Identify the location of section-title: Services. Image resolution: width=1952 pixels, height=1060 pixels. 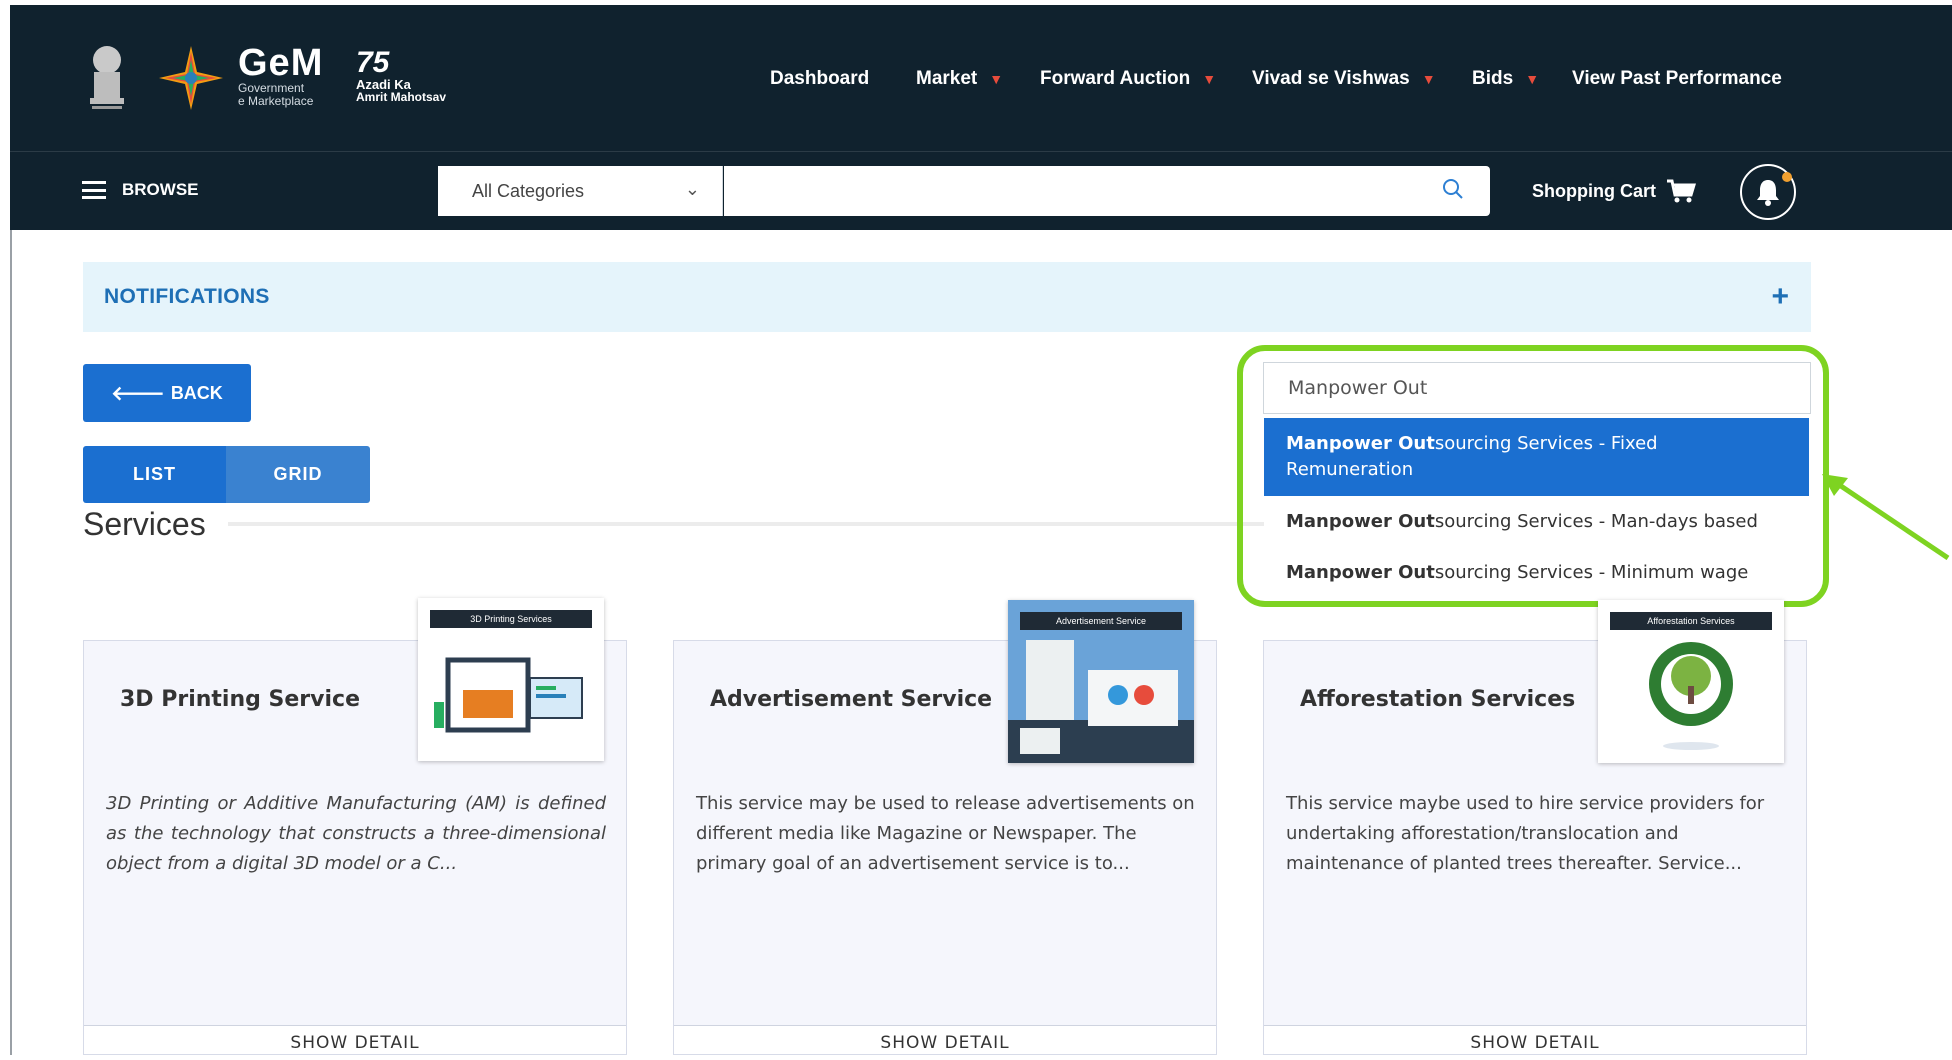
(144, 524).